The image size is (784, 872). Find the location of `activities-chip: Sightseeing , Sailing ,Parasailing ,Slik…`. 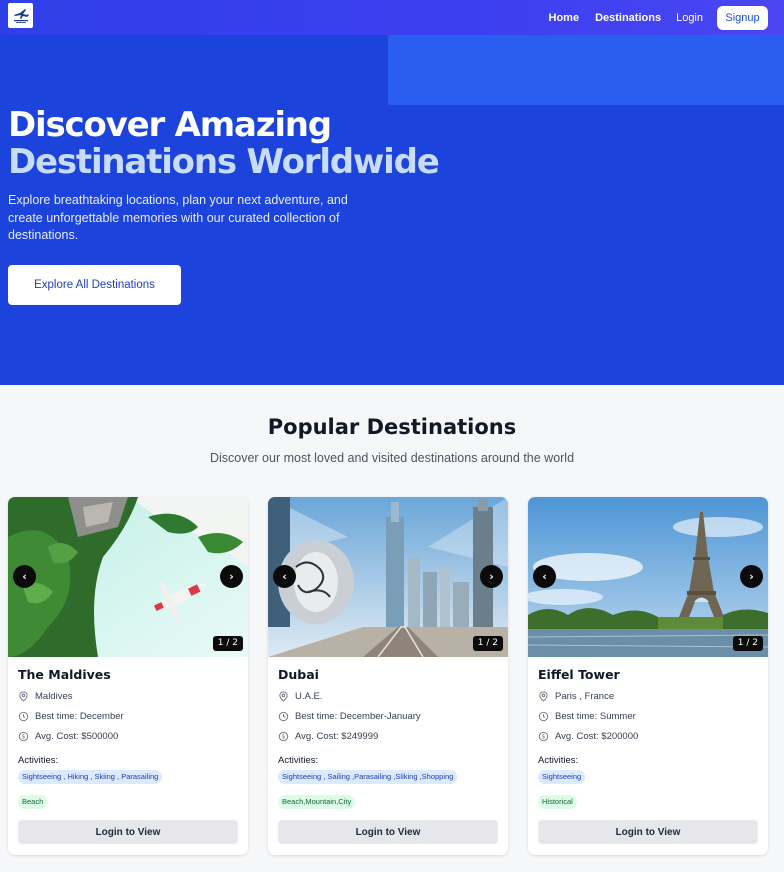

activities-chip: Sightseeing , Sailing ,Parasailing ,Slik… is located at coordinates (368, 777).